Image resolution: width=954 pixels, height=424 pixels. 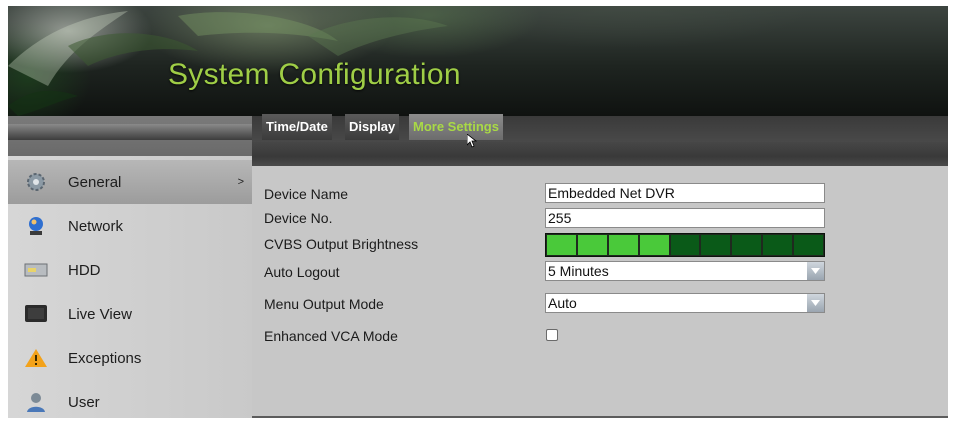 I want to click on auto-logout-select: 5 Minutes, so click(x=685, y=271).